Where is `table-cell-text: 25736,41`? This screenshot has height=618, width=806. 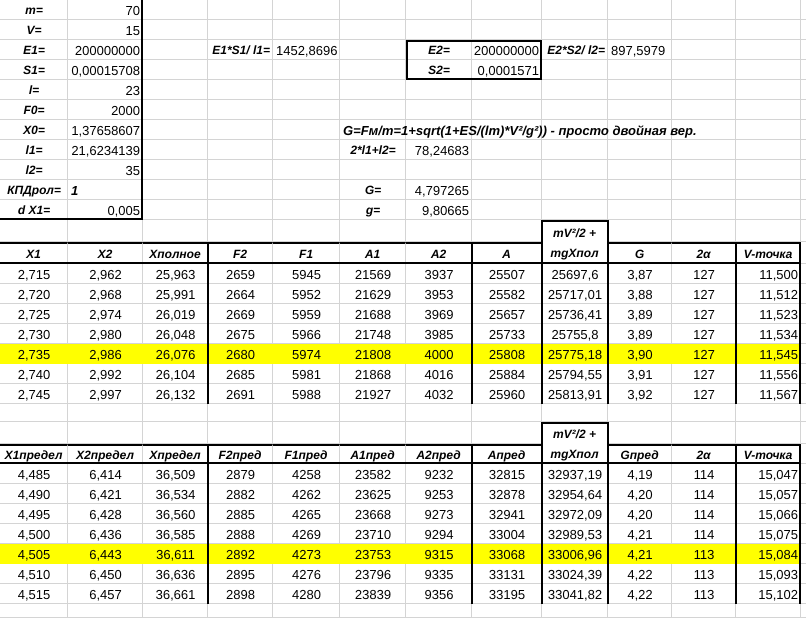
table-cell-text: 25736,41 is located at coordinates (575, 315).